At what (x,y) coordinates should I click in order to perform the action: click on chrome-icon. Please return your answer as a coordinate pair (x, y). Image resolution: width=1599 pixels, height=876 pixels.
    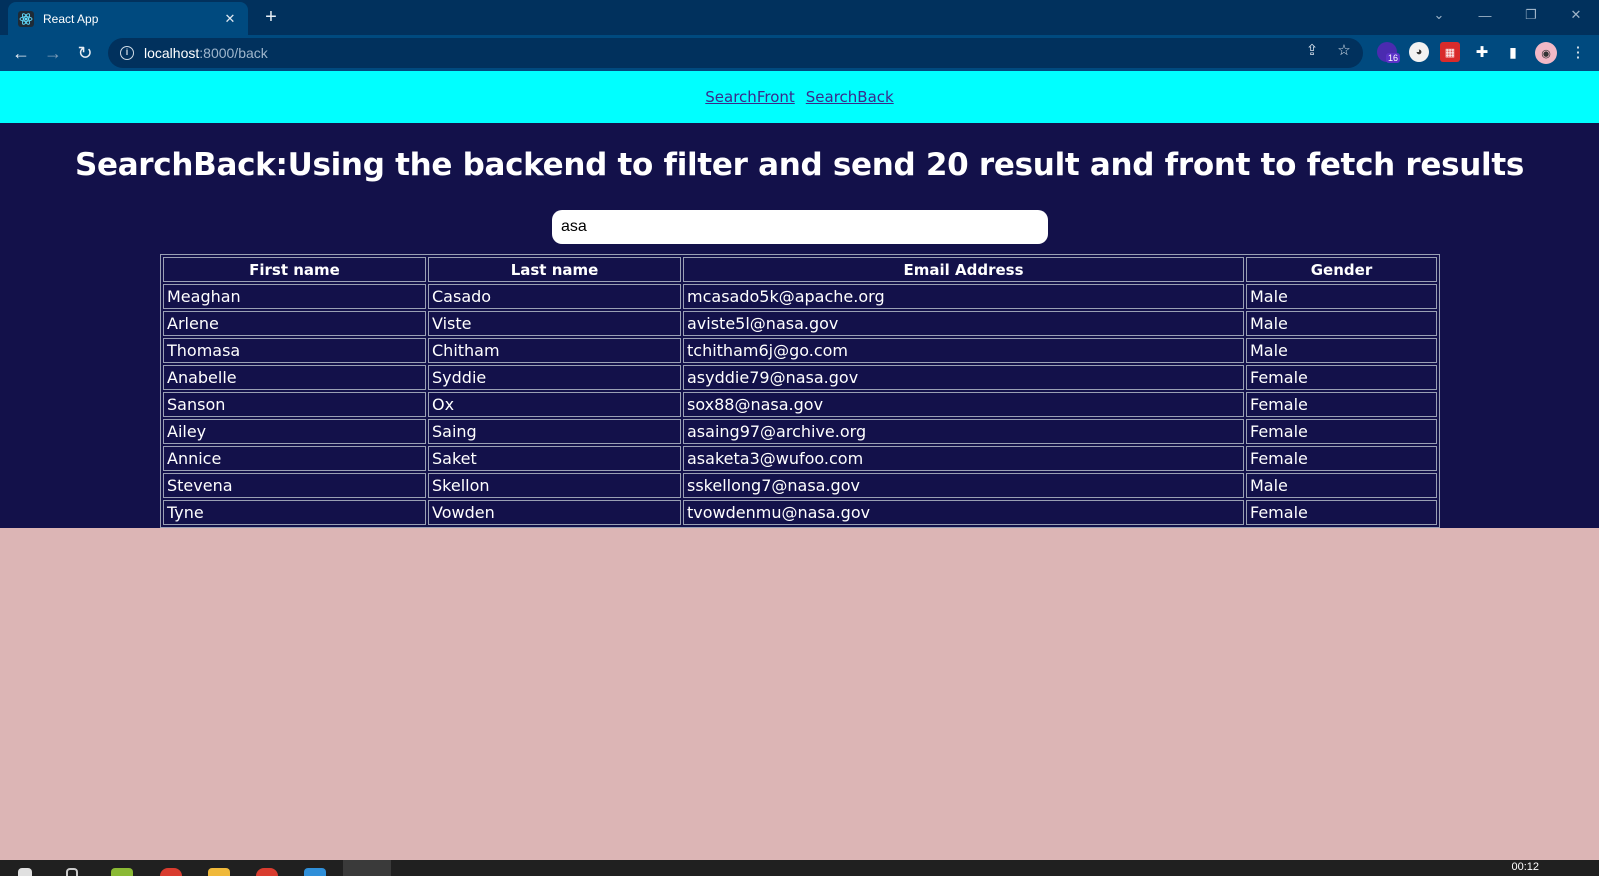
    Looking at the image, I should click on (171, 872).